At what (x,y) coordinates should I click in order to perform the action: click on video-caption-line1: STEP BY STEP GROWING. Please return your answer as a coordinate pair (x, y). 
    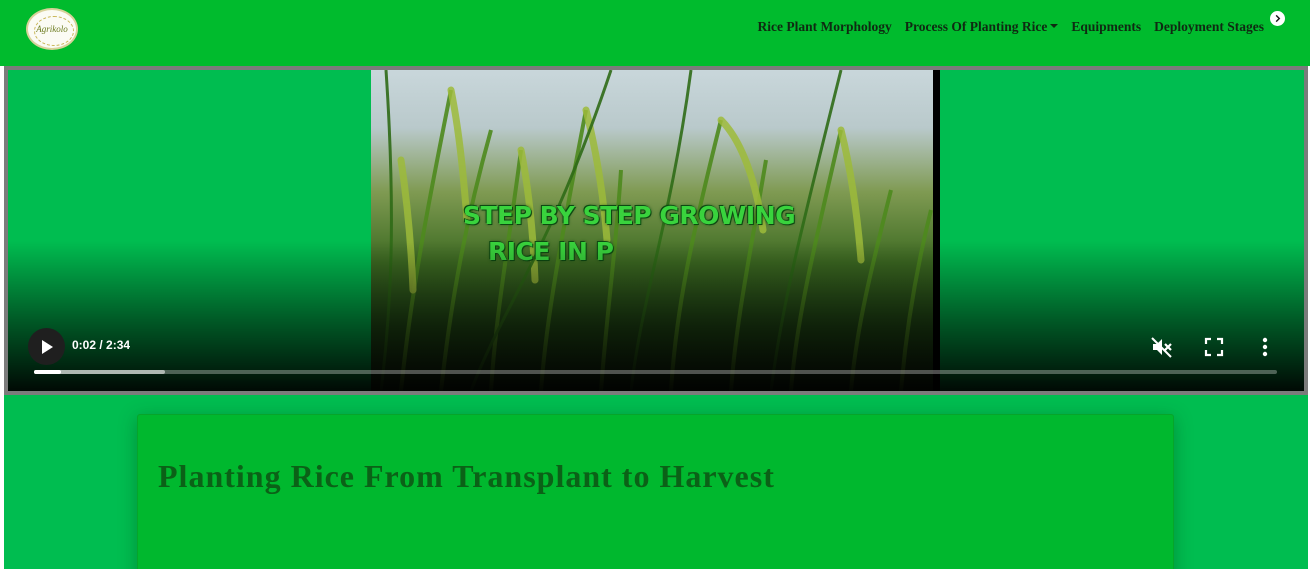
    Looking at the image, I should click on (629, 215).